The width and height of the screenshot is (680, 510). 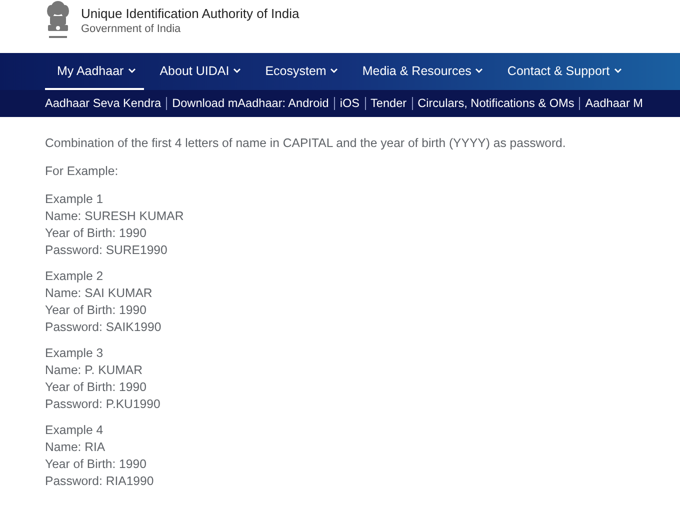 What do you see at coordinates (106, 250) in the screenshot?
I see `example-password: Password: SURE1990` at bounding box center [106, 250].